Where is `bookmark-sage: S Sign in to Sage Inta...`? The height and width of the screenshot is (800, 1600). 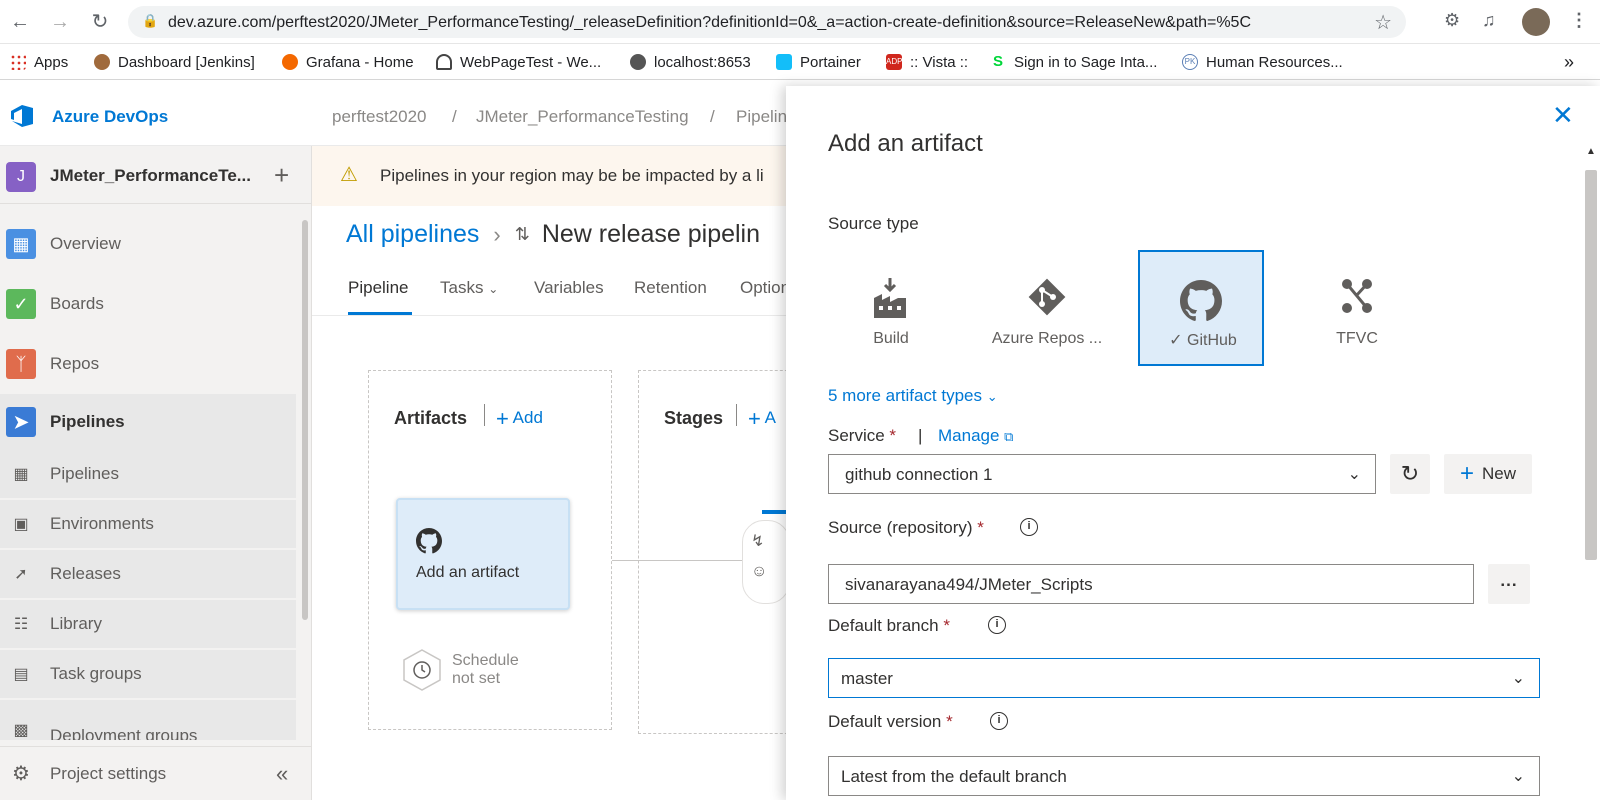 bookmark-sage: S Sign in to Sage Inta... is located at coordinates (1073, 62).